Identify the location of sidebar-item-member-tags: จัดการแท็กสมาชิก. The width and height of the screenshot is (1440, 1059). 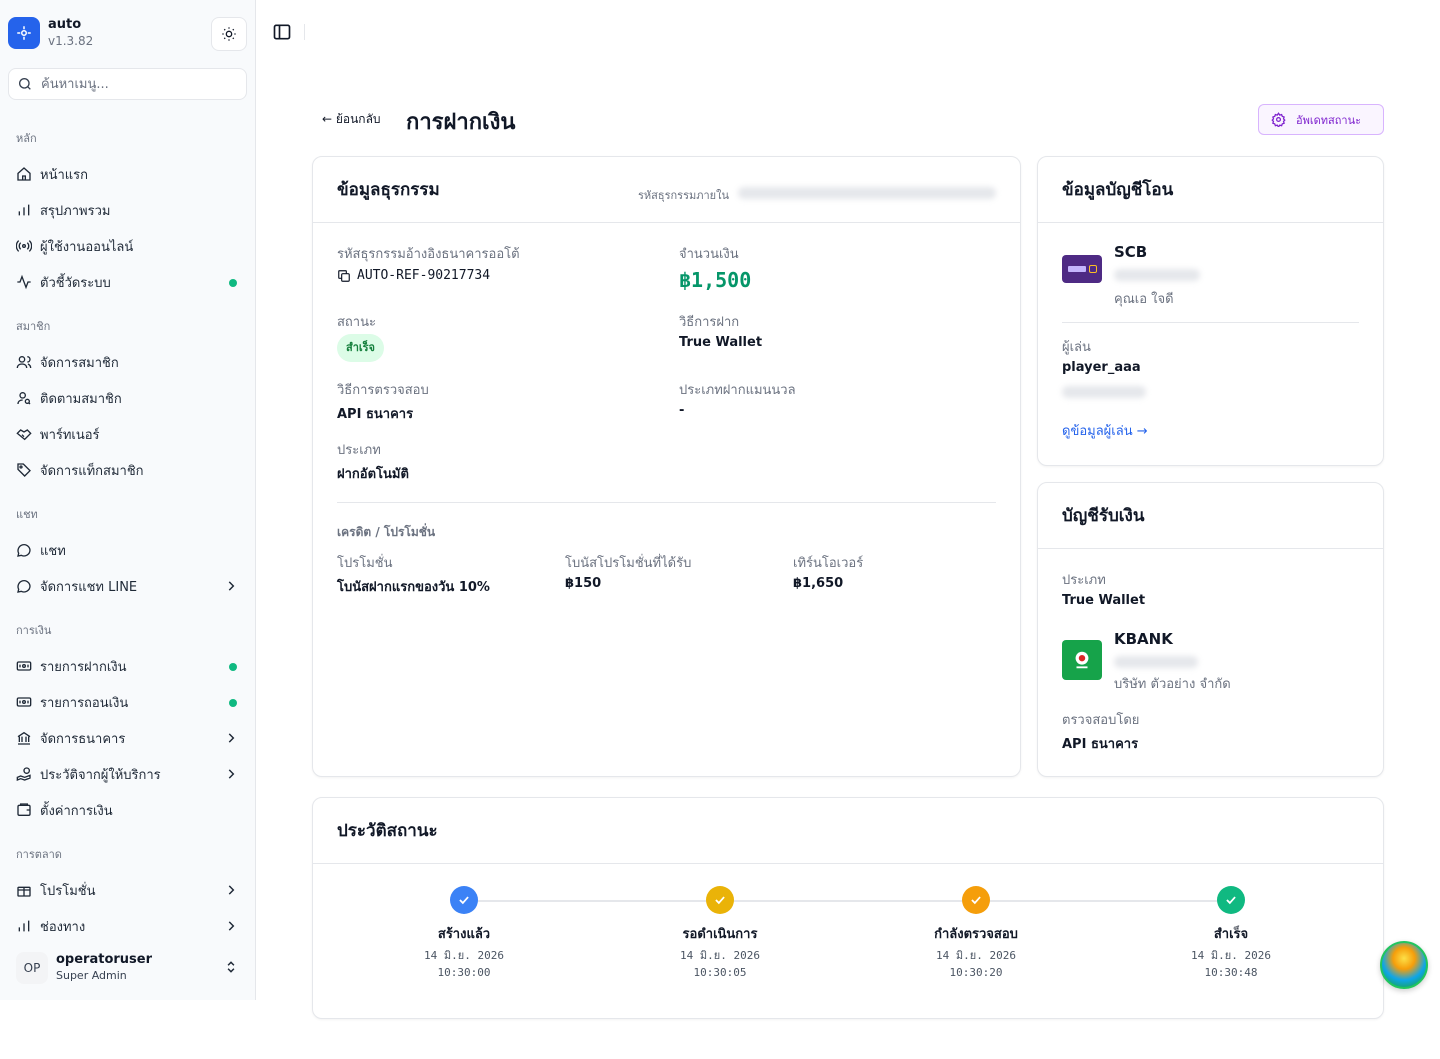
(127, 470).